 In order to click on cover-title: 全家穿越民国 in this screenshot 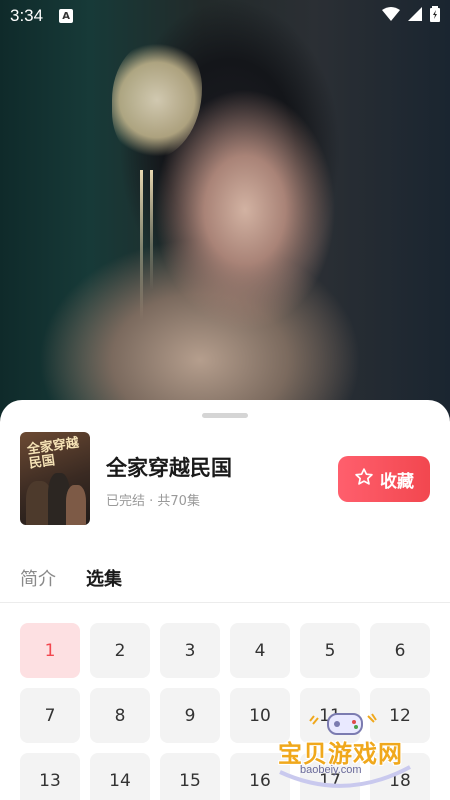, I will do `click(53, 453)`.